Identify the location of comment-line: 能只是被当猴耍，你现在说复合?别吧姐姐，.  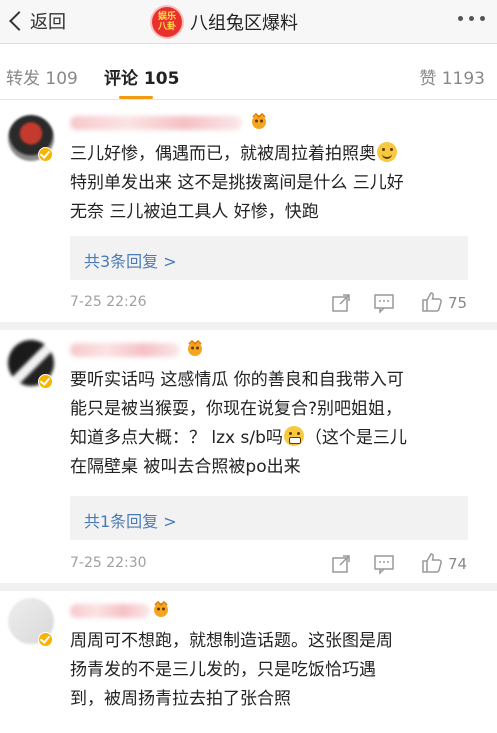
(236, 409).